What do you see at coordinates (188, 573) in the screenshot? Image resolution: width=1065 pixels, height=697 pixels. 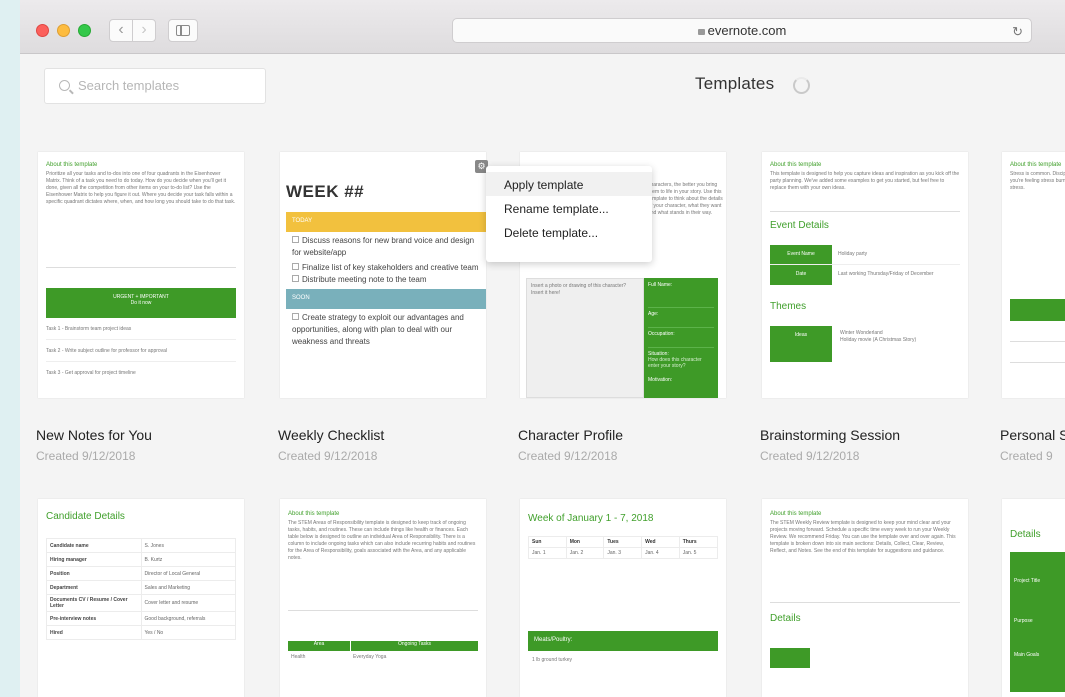 I see `row-value: Director of Local General` at bounding box center [188, 573].